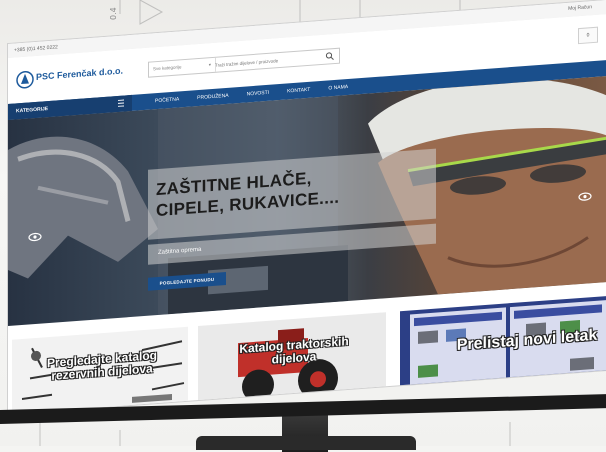 This screenshot has height=452, width=606. What do you see at coordinates (330, 56) in the screenshot?
I see `search-icon` at bounding box center [330, 56].